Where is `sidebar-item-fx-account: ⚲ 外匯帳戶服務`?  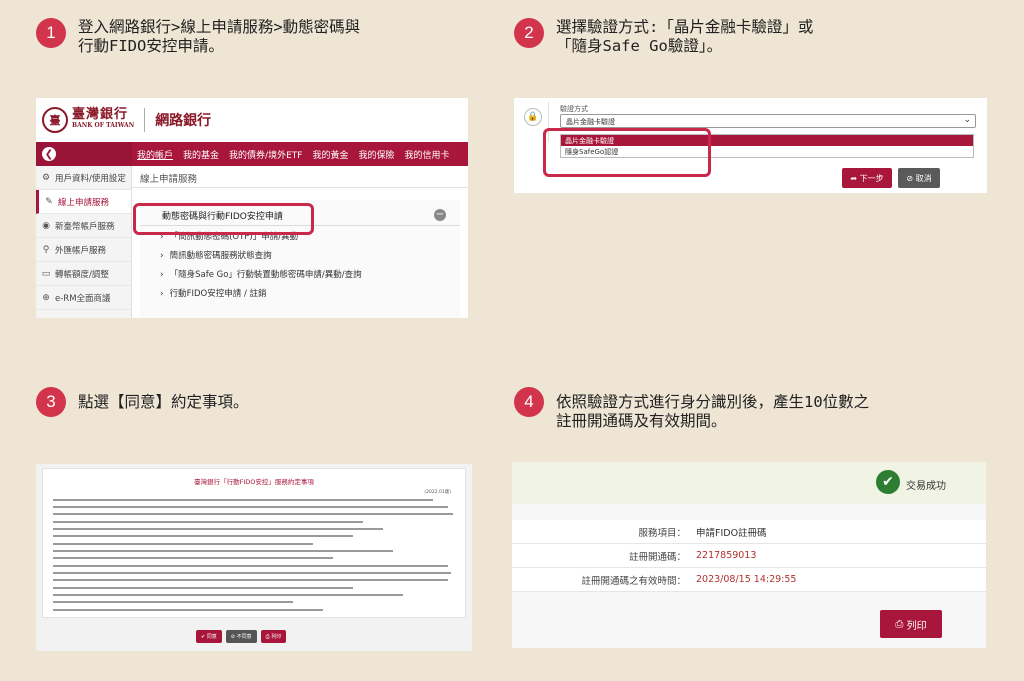 sidebar-item-fx-account: ⚲ 外匯帳戶服務 is located at coordinates (83, 250).